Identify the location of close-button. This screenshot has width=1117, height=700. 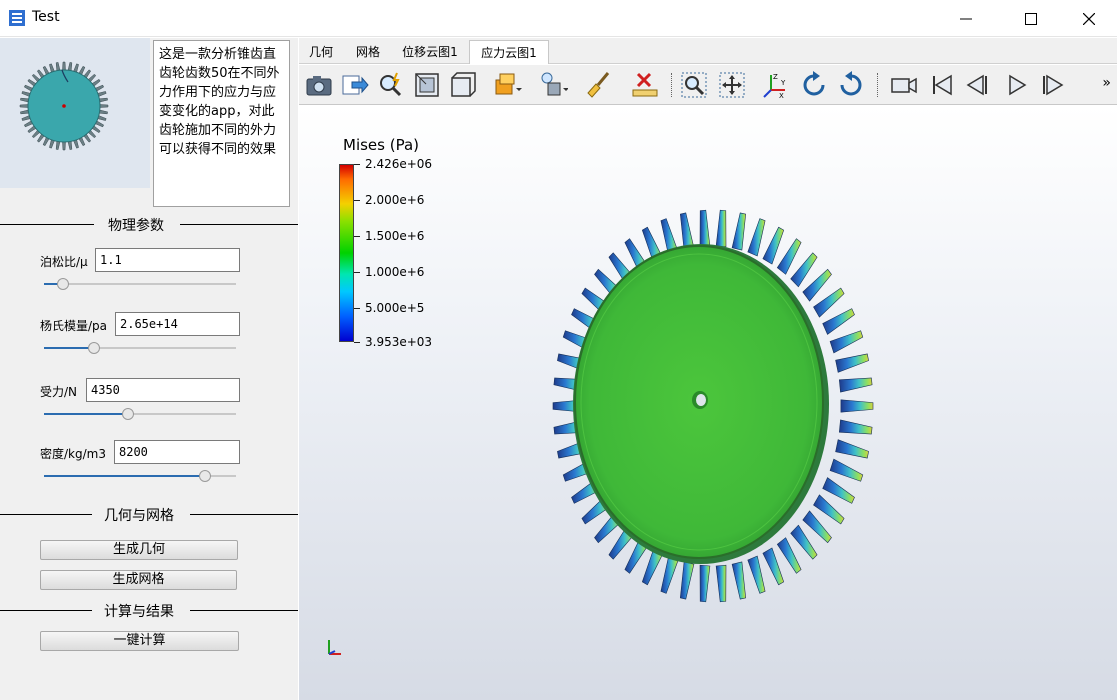
(1089, 18).